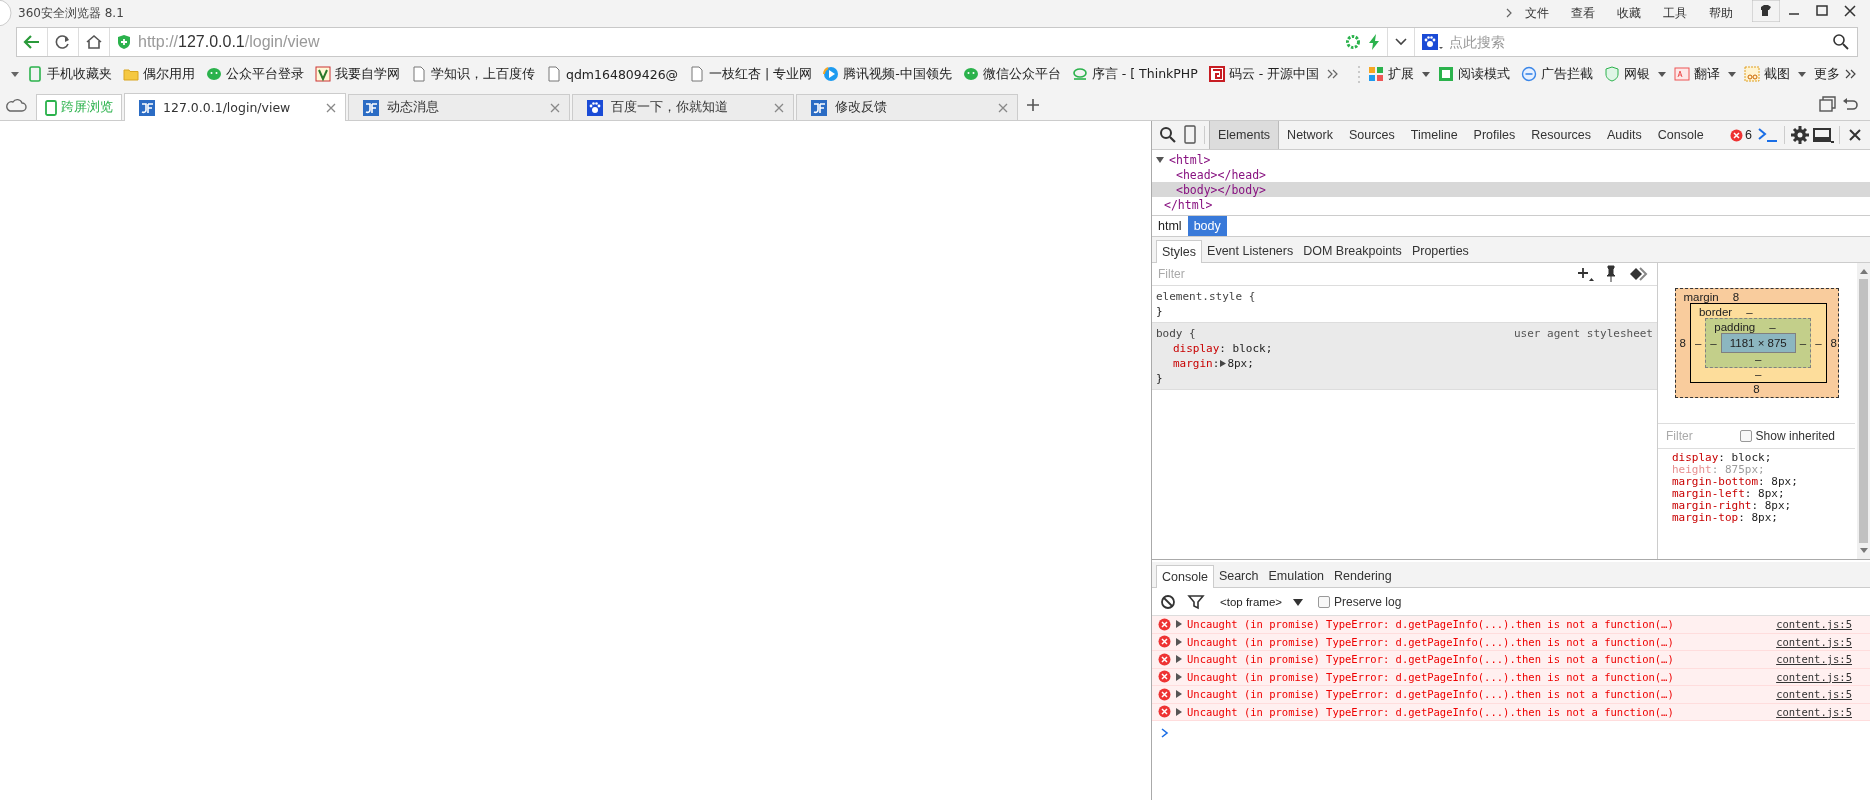 The height and width of the screenshot is (800, 1870). What do you see at coordinates (1474, 74) in the screenshot?
I see `toolbar-item: 阅读模式` at bounding box center [1474, 74].